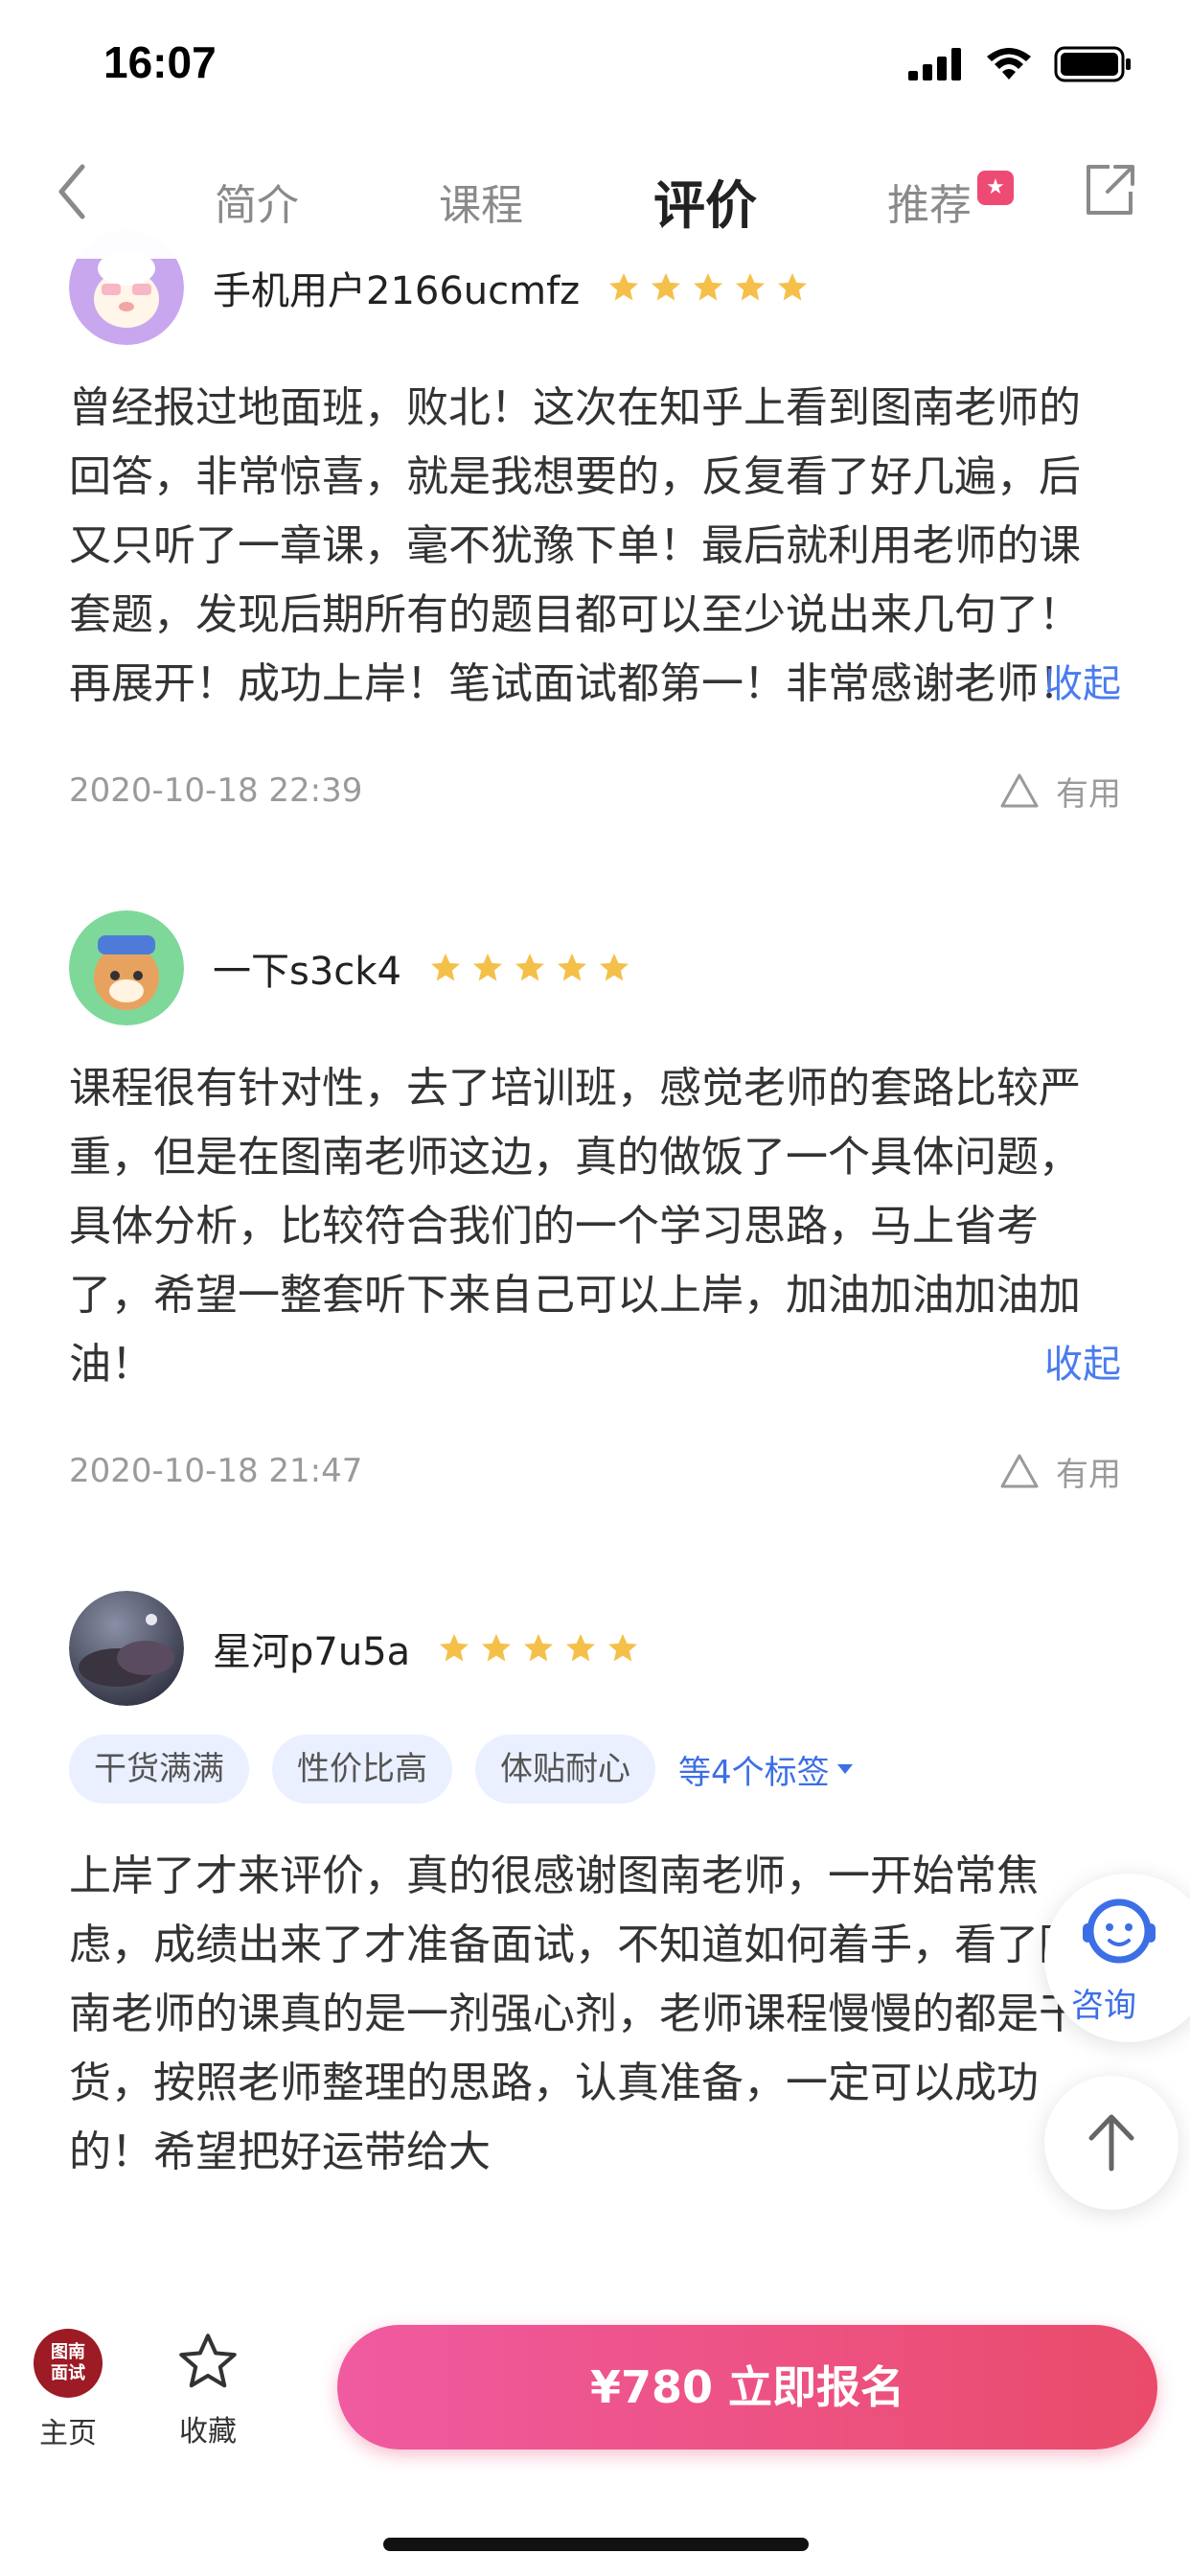 The image size is (1190, 2576). Describe the element at coordinates (930, 201) in the screenshot. I see `tab-recommend: 推荐` at that location.